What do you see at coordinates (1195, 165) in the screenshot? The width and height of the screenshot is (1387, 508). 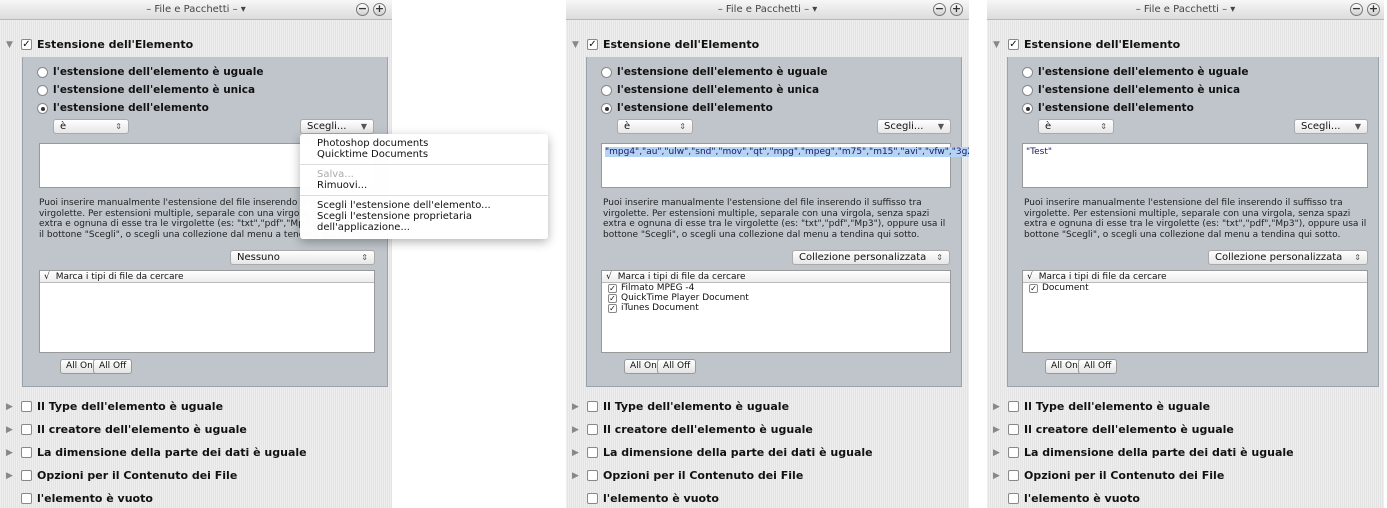 I see `extension-textarea: "Test"` at bounding box center [1195, 165].